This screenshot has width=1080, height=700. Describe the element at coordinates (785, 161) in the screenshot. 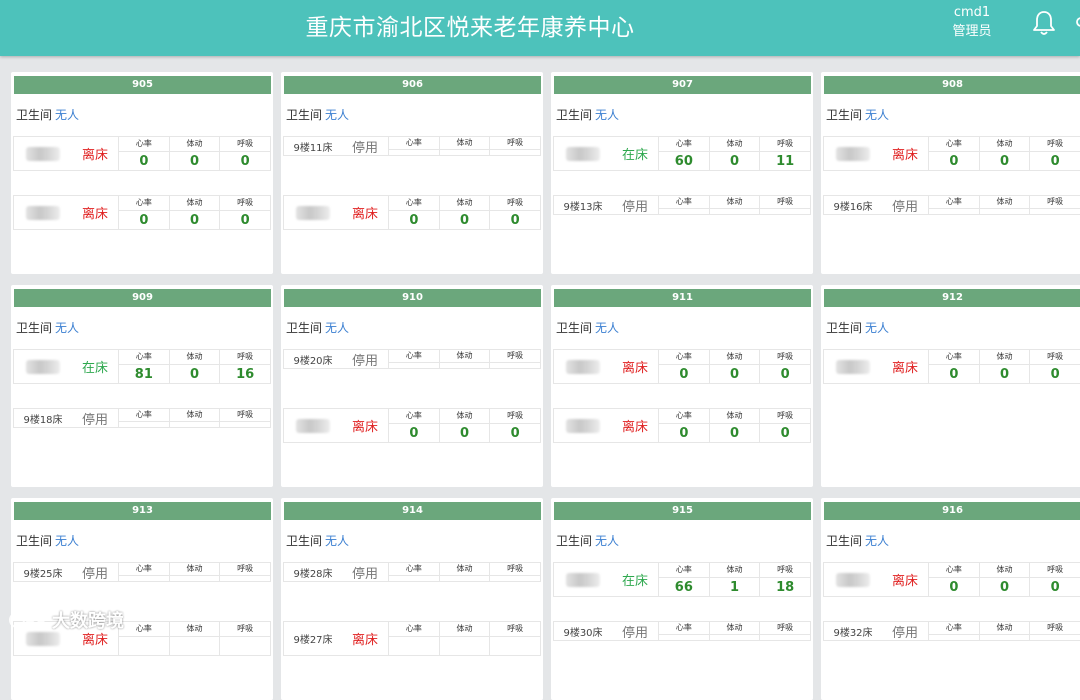

I see `respiration-value: 11` at that location.